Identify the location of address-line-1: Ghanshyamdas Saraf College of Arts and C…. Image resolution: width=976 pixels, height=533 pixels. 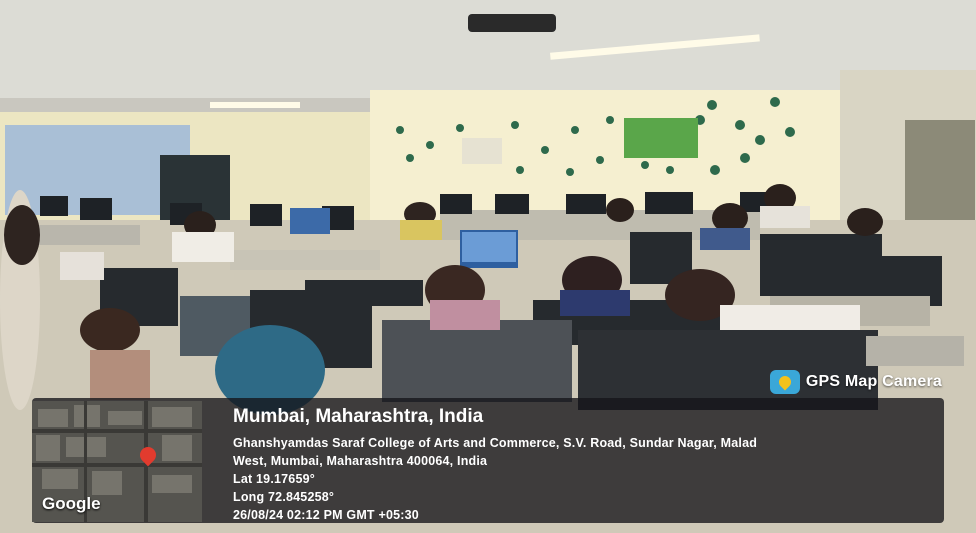
(495, 443).